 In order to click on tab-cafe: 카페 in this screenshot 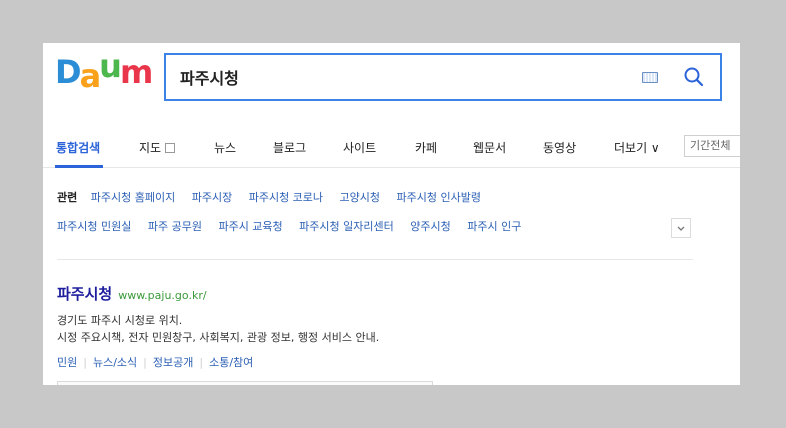, I will do `click(426, 147)`.